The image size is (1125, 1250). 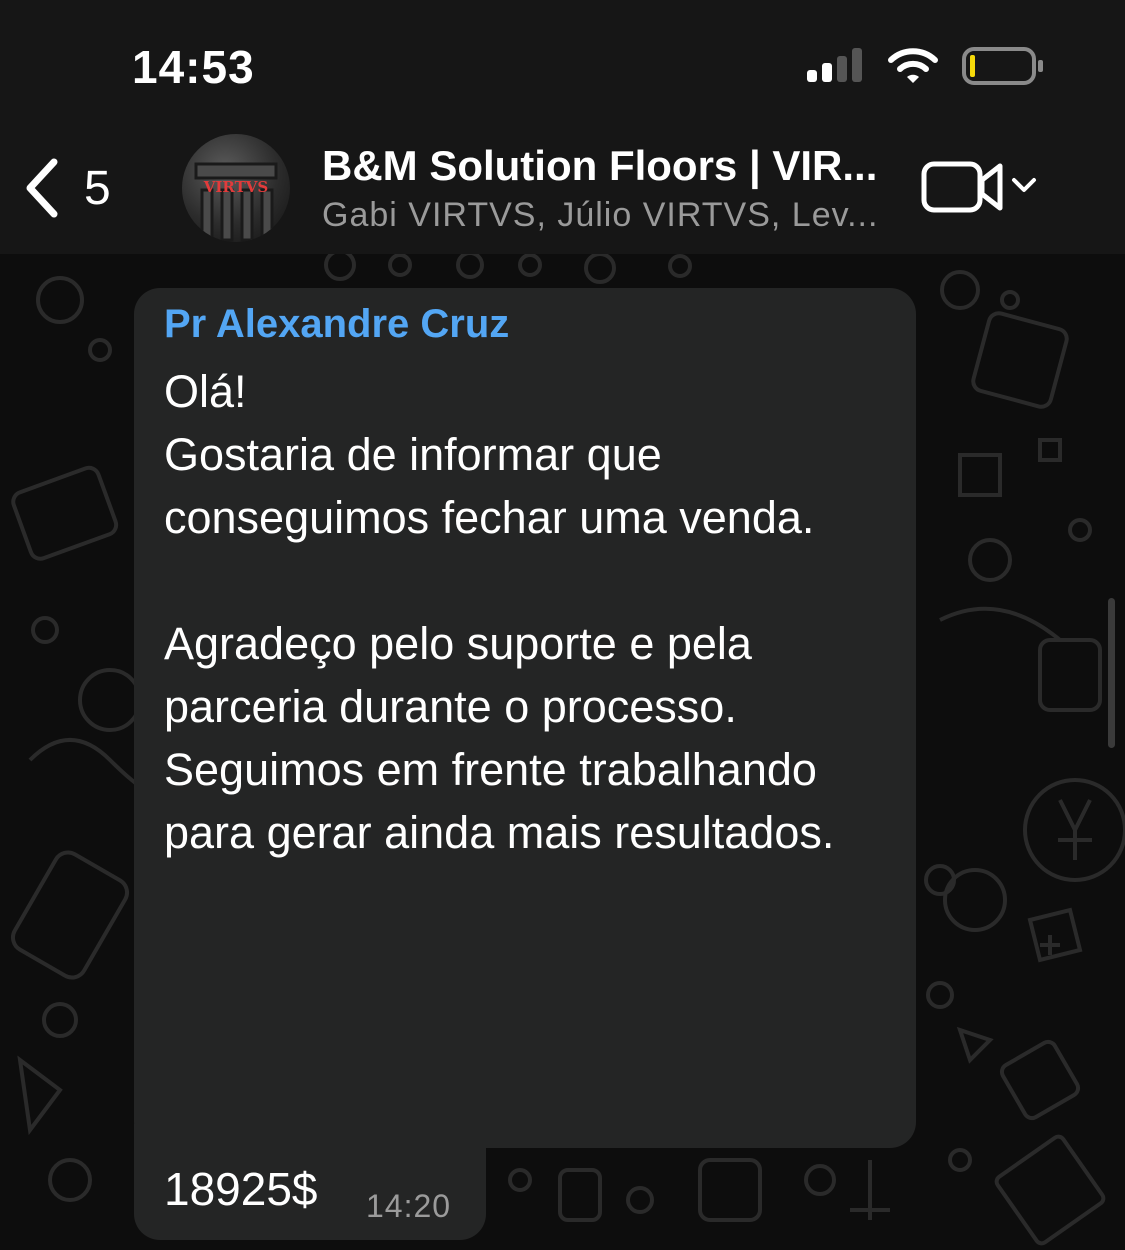 I want to click on message-sender: Pr Alexandre Cruz, so click(x=336, y=324).